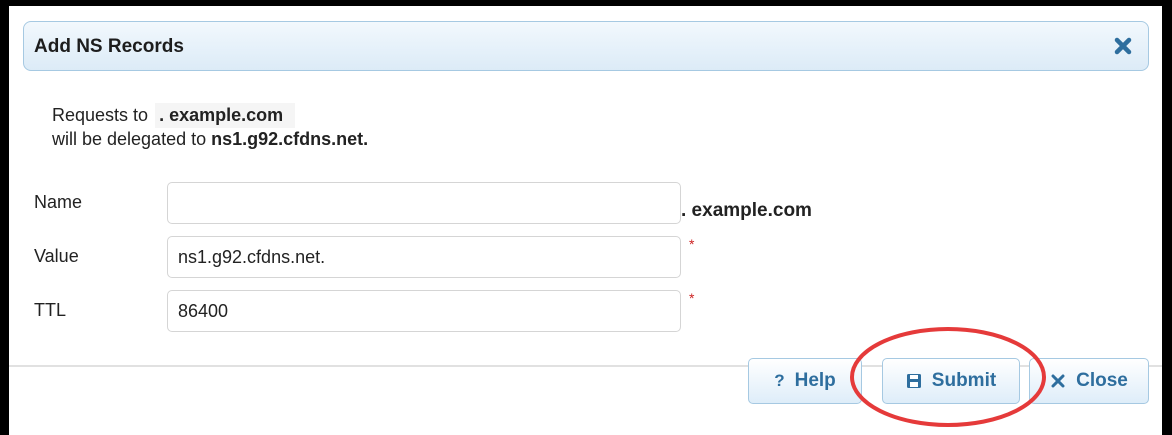 This screenshot has width=1172, height=435. What do you see at coordinates (779, 380) in the screenshot?
I see `help-icon: ?` at bounding box center [779, 380].